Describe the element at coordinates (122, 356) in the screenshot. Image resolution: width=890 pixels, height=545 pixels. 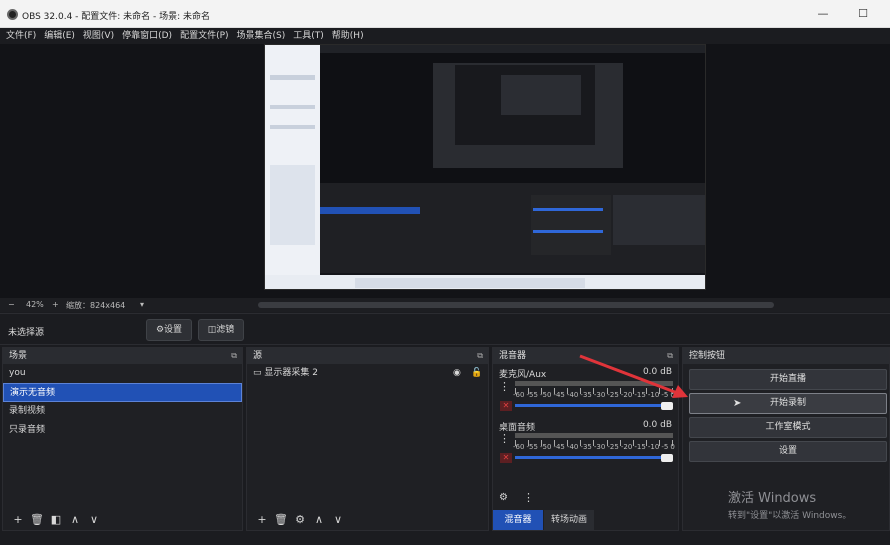
I see `scenes-dock-title: 场景 ⧉` at that location.